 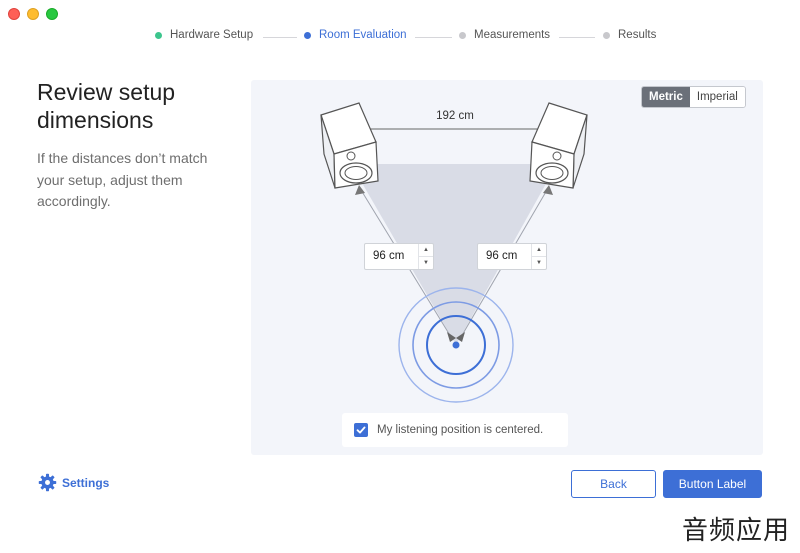 I want to click on step-done-dot-icon, so click(x=158, y=35).